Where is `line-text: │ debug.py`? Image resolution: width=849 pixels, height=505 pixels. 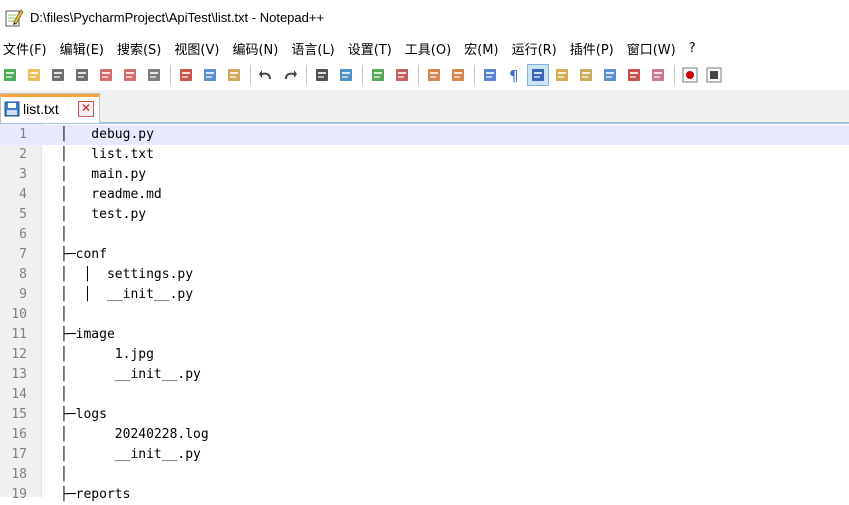
line-text: │ debug.py is located at coordinates (107, 134).